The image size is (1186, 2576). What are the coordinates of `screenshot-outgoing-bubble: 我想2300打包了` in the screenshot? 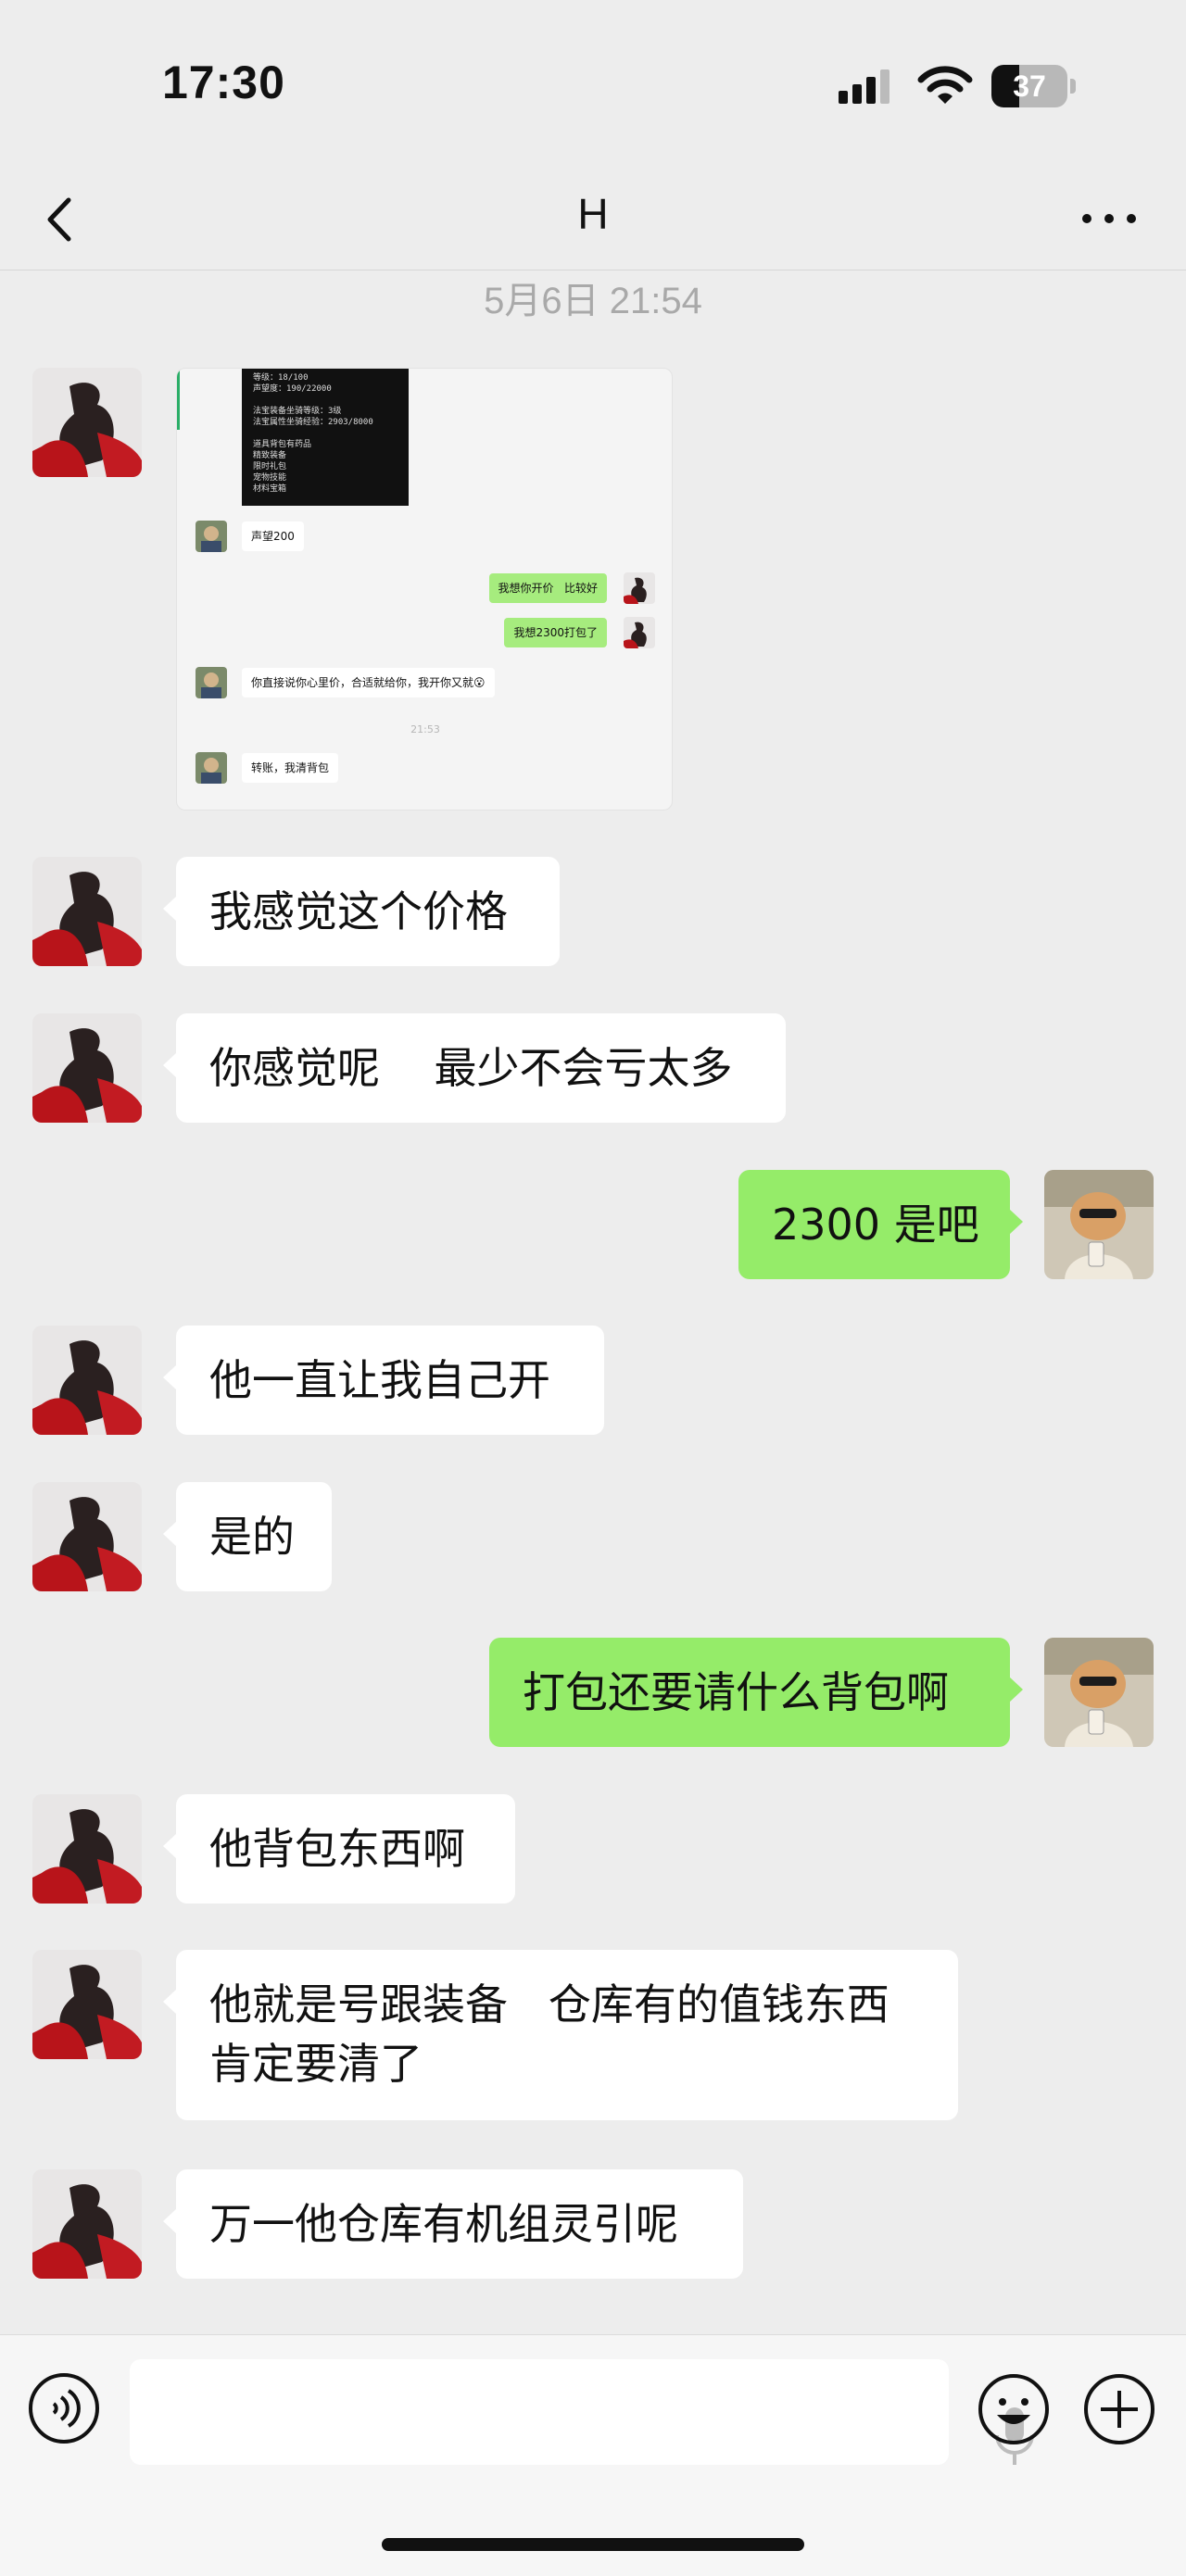 It's located at (555, 632).